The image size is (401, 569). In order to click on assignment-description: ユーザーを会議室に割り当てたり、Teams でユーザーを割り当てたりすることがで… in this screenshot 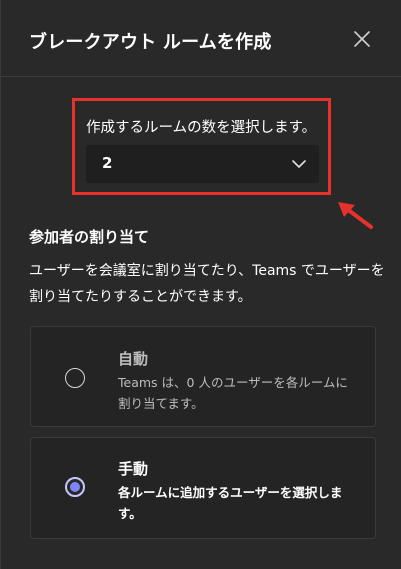, I will do `click(207, 284)`.